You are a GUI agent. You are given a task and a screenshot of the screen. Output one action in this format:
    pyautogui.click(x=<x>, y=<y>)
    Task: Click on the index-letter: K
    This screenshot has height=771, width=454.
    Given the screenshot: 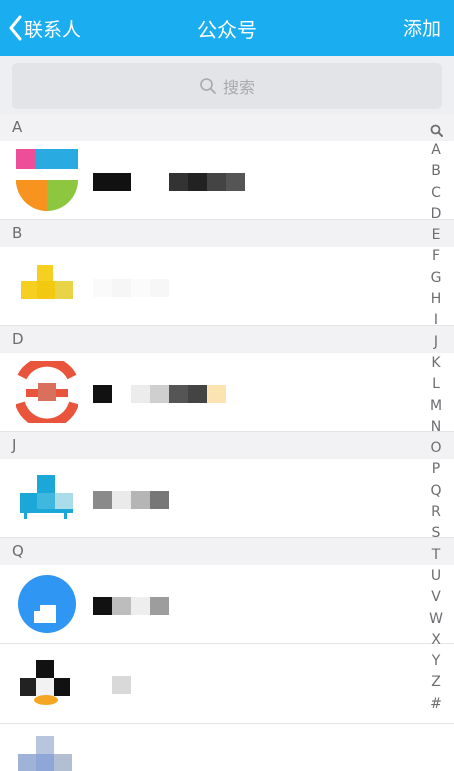 What is the action you would take?
    pyautogui.click(x=435, y=363)
    